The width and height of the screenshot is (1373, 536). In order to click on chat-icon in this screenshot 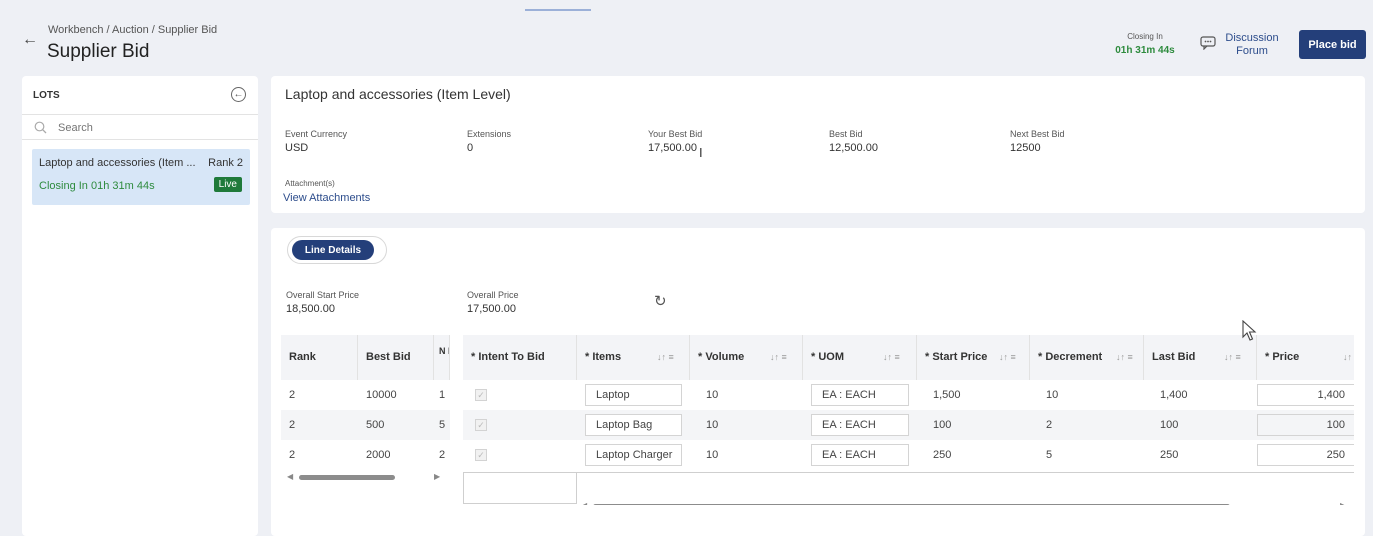, I will do `click(1208, 43)`.